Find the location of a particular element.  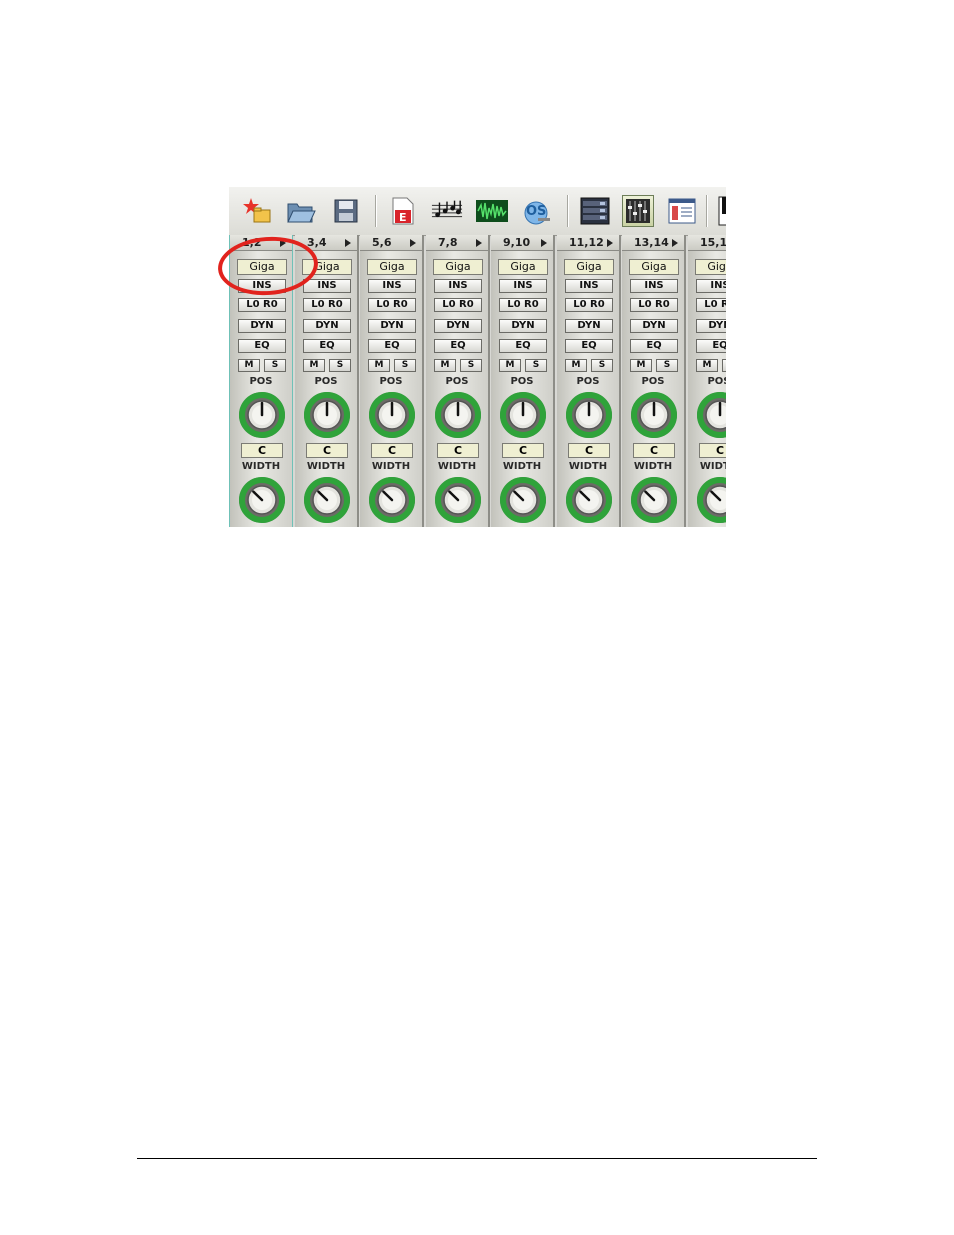

channel-header: 15,16 is located at coordinates (707, 243).